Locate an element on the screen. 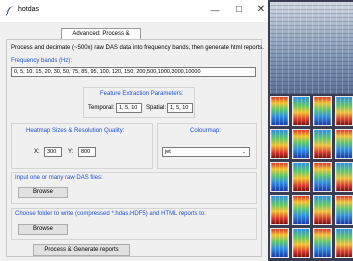  maximize-button: ☐ is located at coordinates (239, 10).